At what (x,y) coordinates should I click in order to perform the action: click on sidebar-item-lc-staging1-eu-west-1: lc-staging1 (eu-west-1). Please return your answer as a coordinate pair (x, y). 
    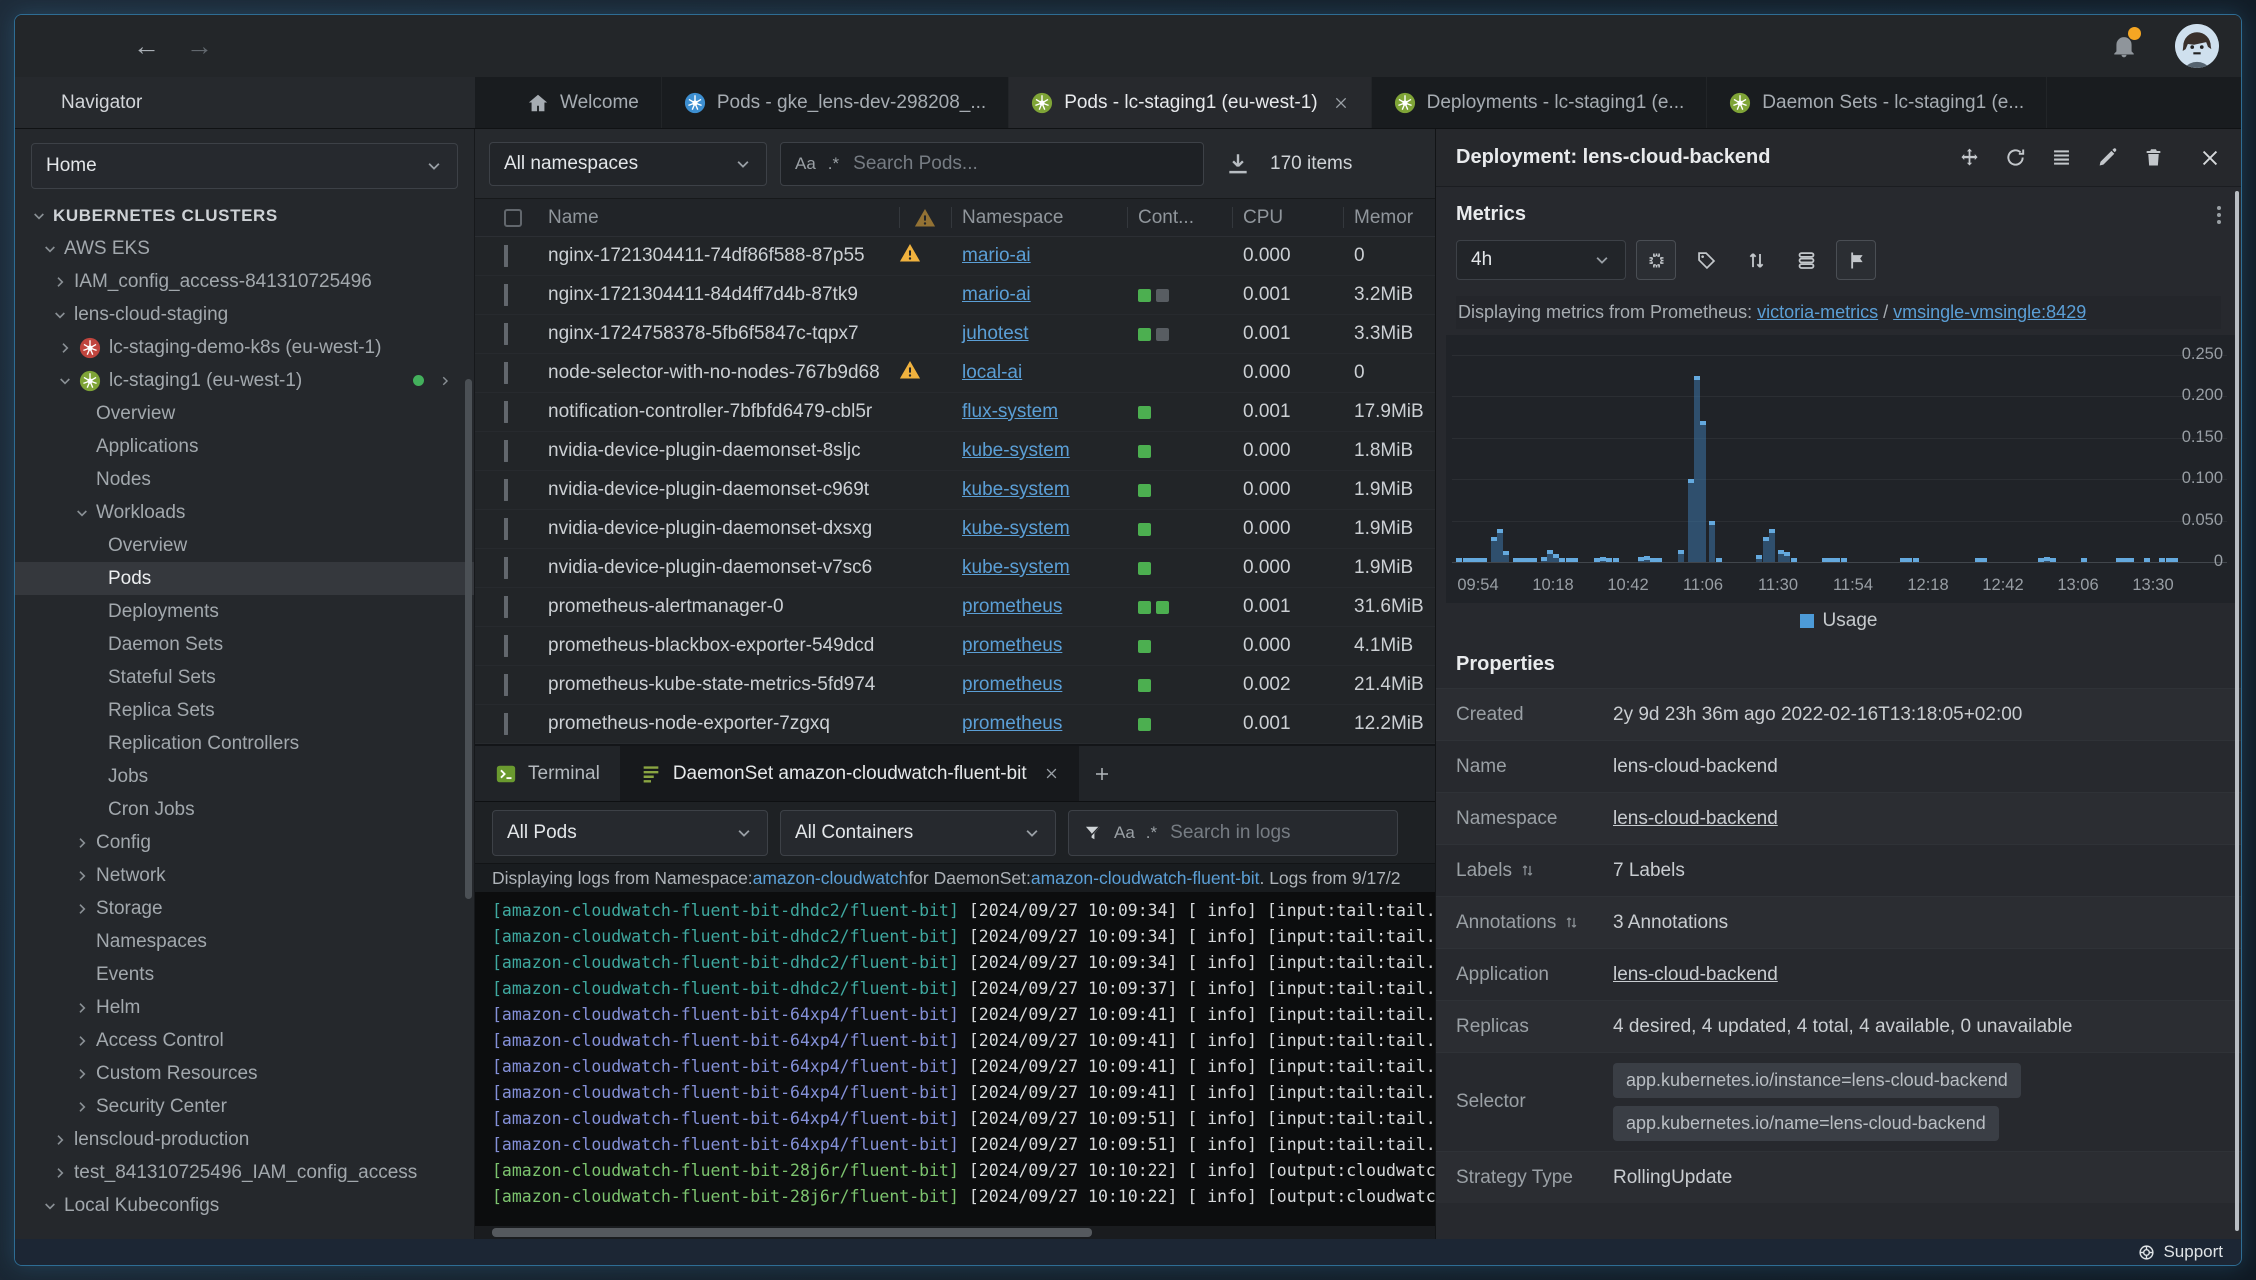
    Looking at the image, I should click on (244, 380).